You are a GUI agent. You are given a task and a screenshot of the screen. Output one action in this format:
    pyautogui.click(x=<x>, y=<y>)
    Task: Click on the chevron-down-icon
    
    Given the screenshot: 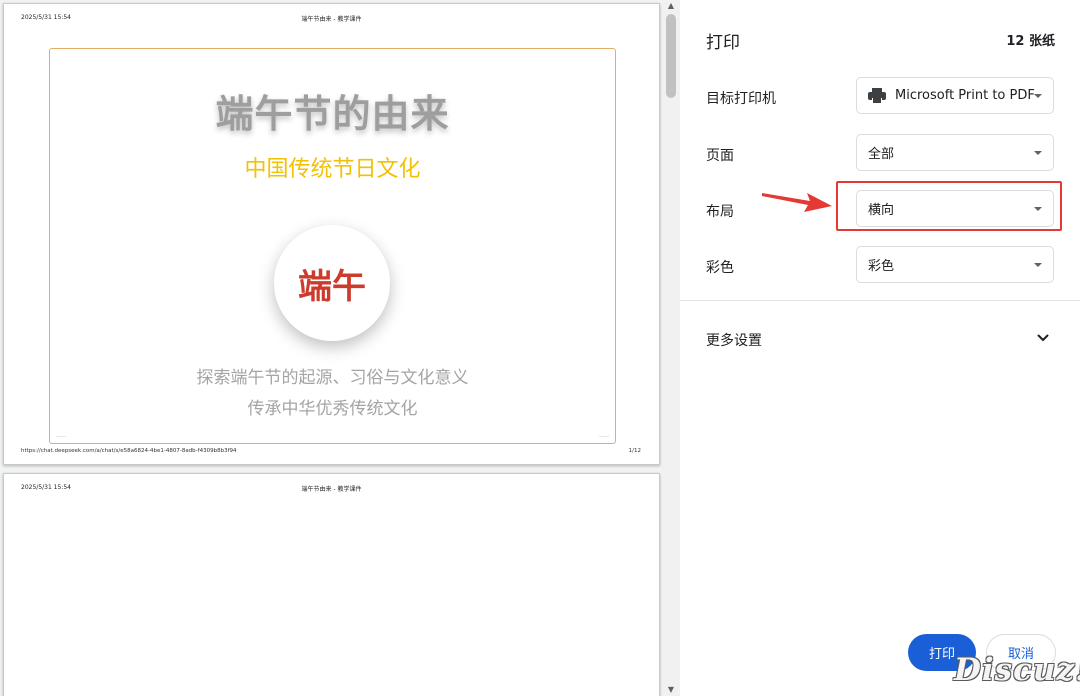 What is the action you would take?
    pyautogui.click(x=1043, y=338)
    